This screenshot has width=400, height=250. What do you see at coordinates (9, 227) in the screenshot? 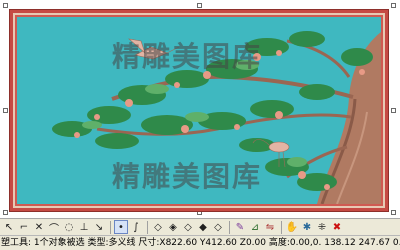
I see `curve-tool-1-icon: ↖` at bounding box center [9, 227].